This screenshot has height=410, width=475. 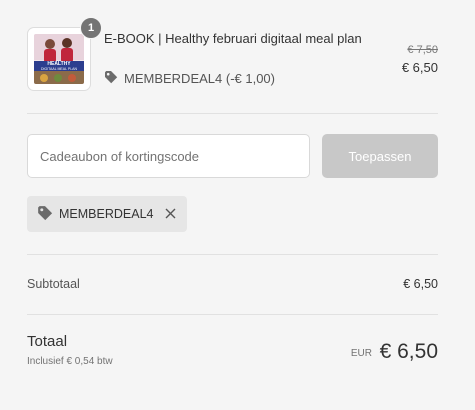 I want to click on ebook-cover-image: HEALTHY DIGITAAL MEAL PLAN, so click(x=59, y=59).